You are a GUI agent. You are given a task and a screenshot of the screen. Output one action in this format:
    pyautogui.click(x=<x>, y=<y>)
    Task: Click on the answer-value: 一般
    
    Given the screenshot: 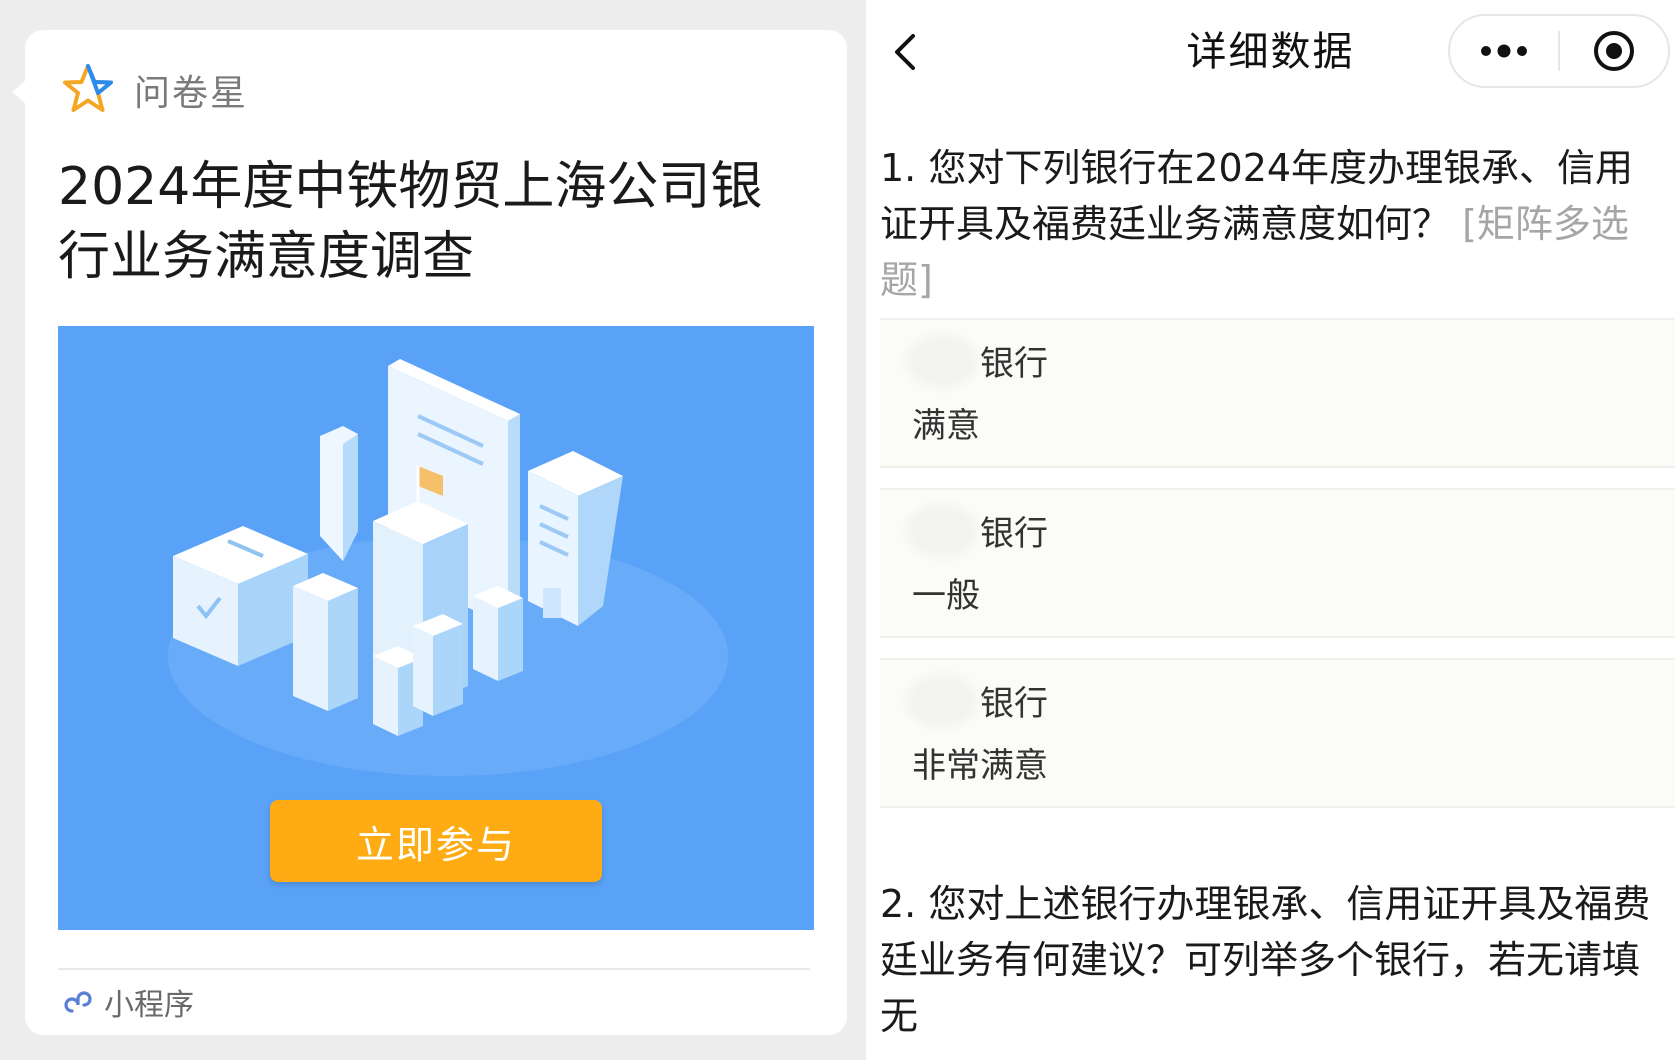 What is the action you would take?
    pyautogui.click(x=946, y=596)
    